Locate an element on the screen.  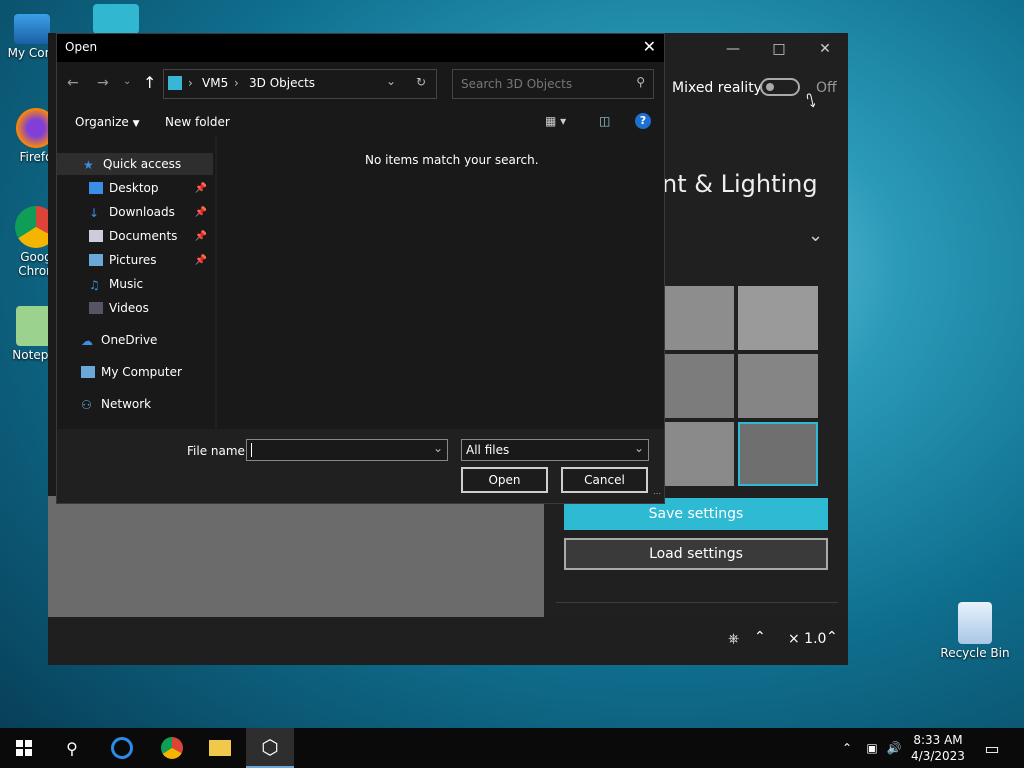
3d-viewer-icon is located at coordinates (116, 19).